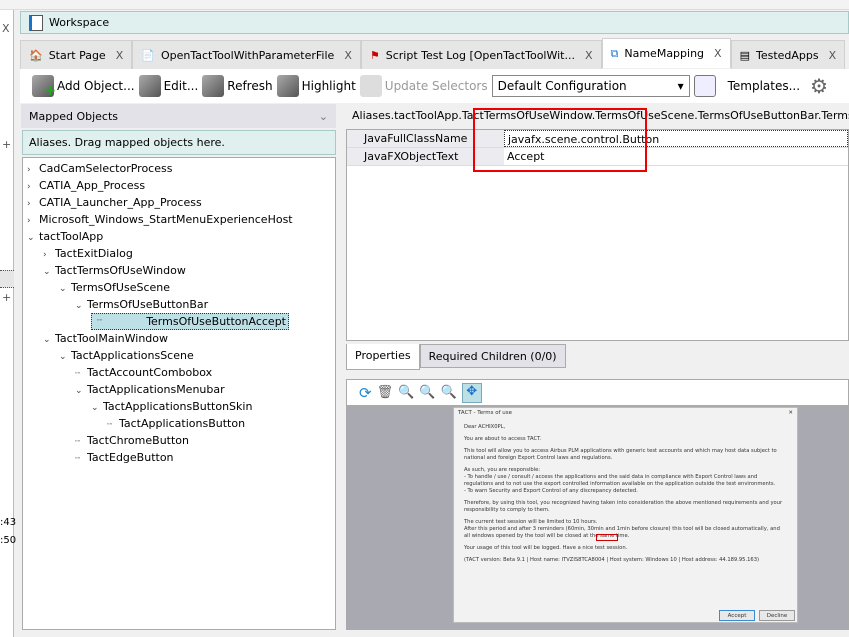 The image size is (849, 637). I want to click on tree-node: › TactExitDialog, so click(88, 253).